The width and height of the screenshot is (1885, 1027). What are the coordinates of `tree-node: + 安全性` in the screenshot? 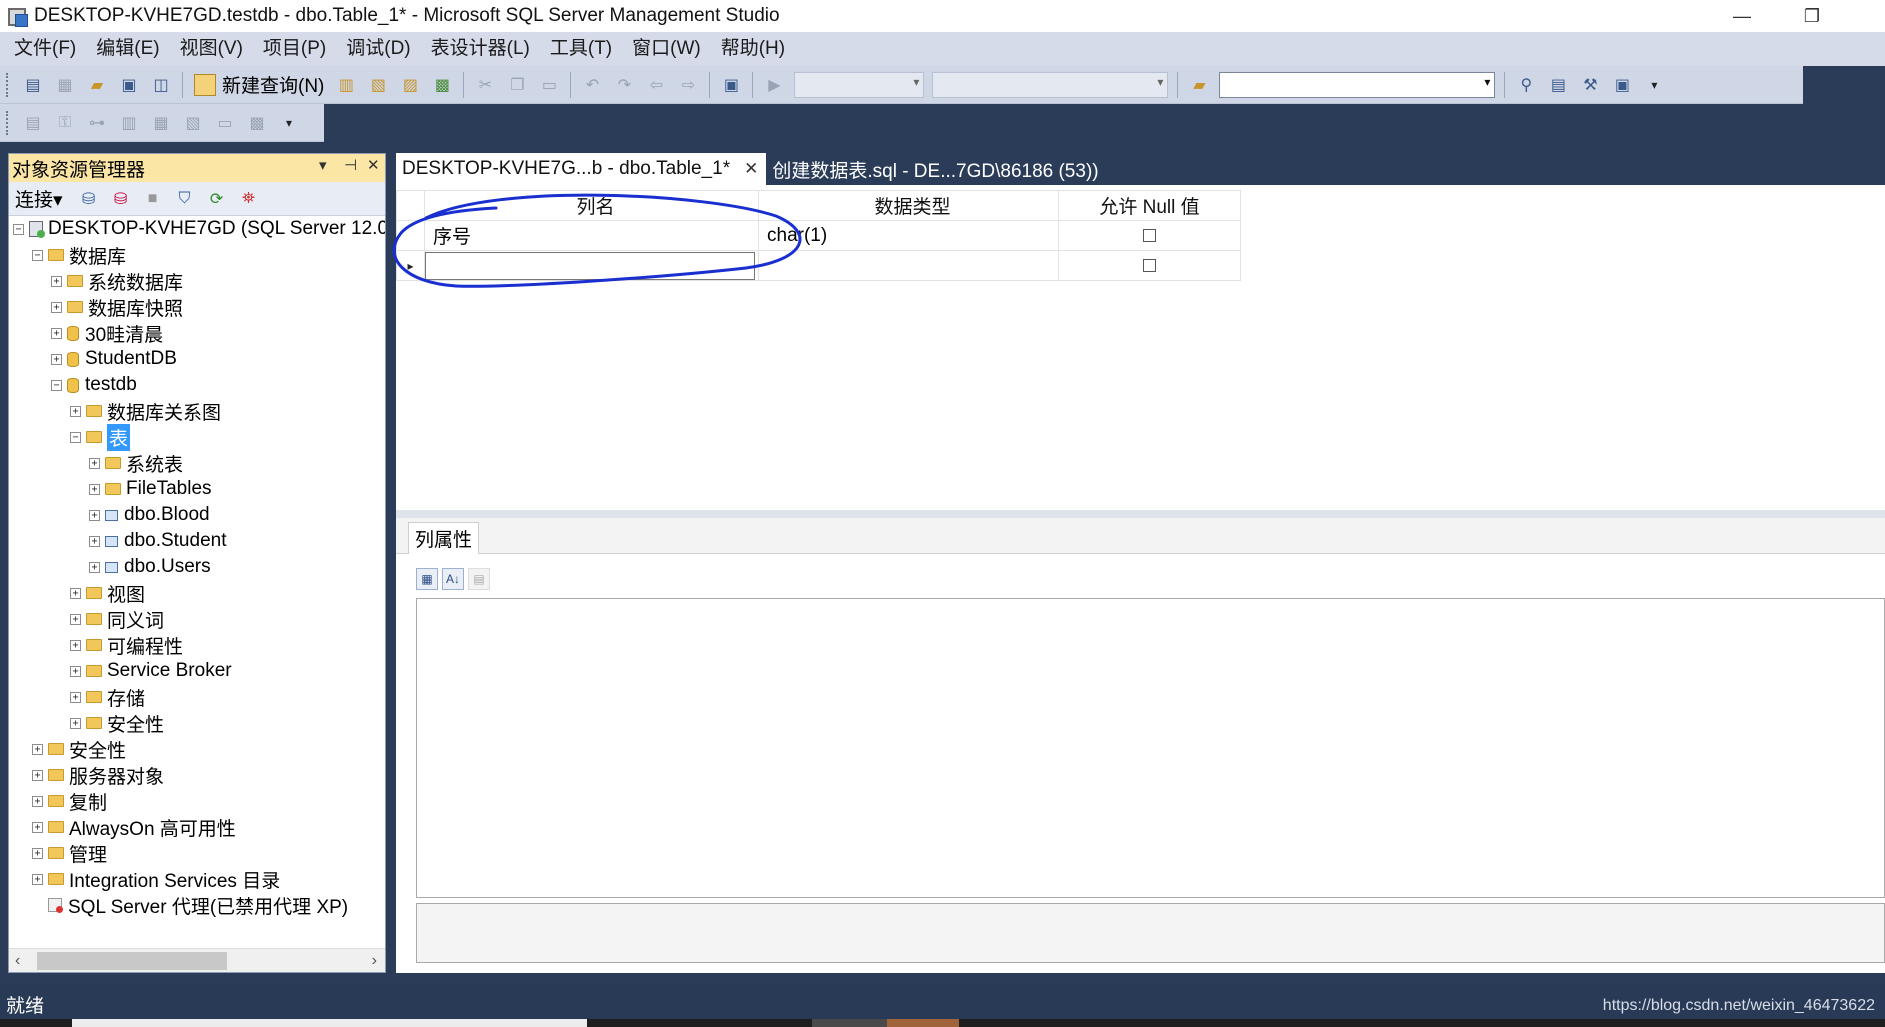 It's located at (117, 723).